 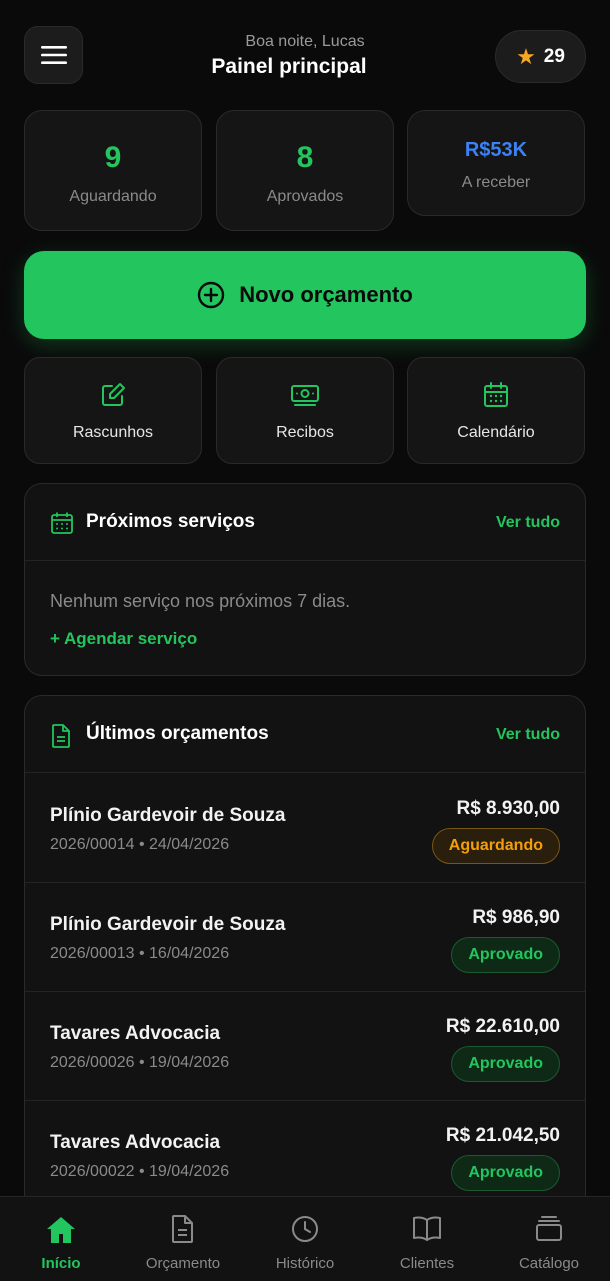 I want to click on quick-action-receipts: Recibos, so click(x=305, y=410).